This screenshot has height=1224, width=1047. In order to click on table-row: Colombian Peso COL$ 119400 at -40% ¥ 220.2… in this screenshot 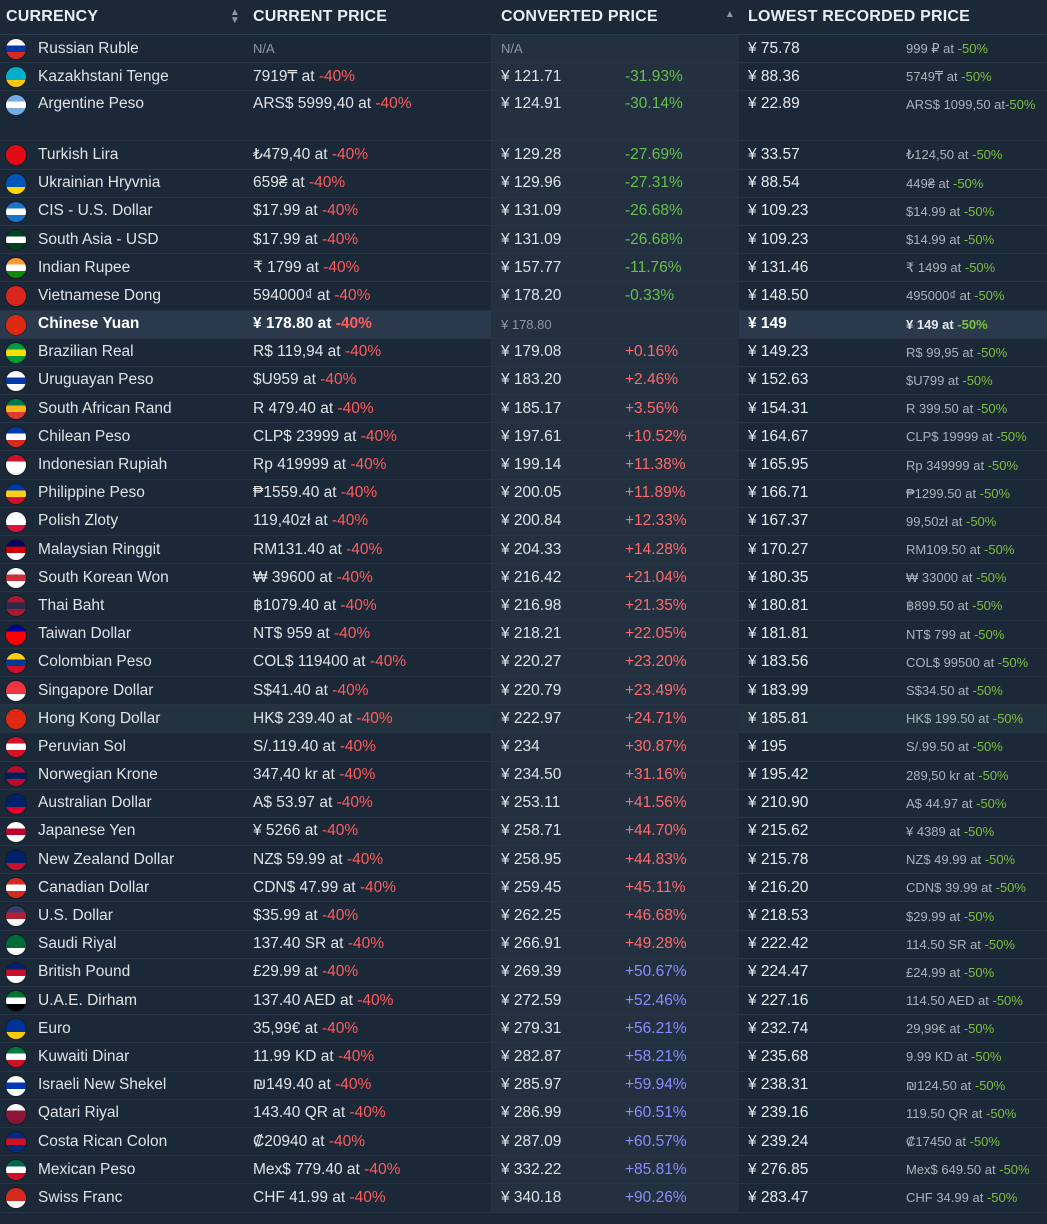, I will do `click(523, 662)`.